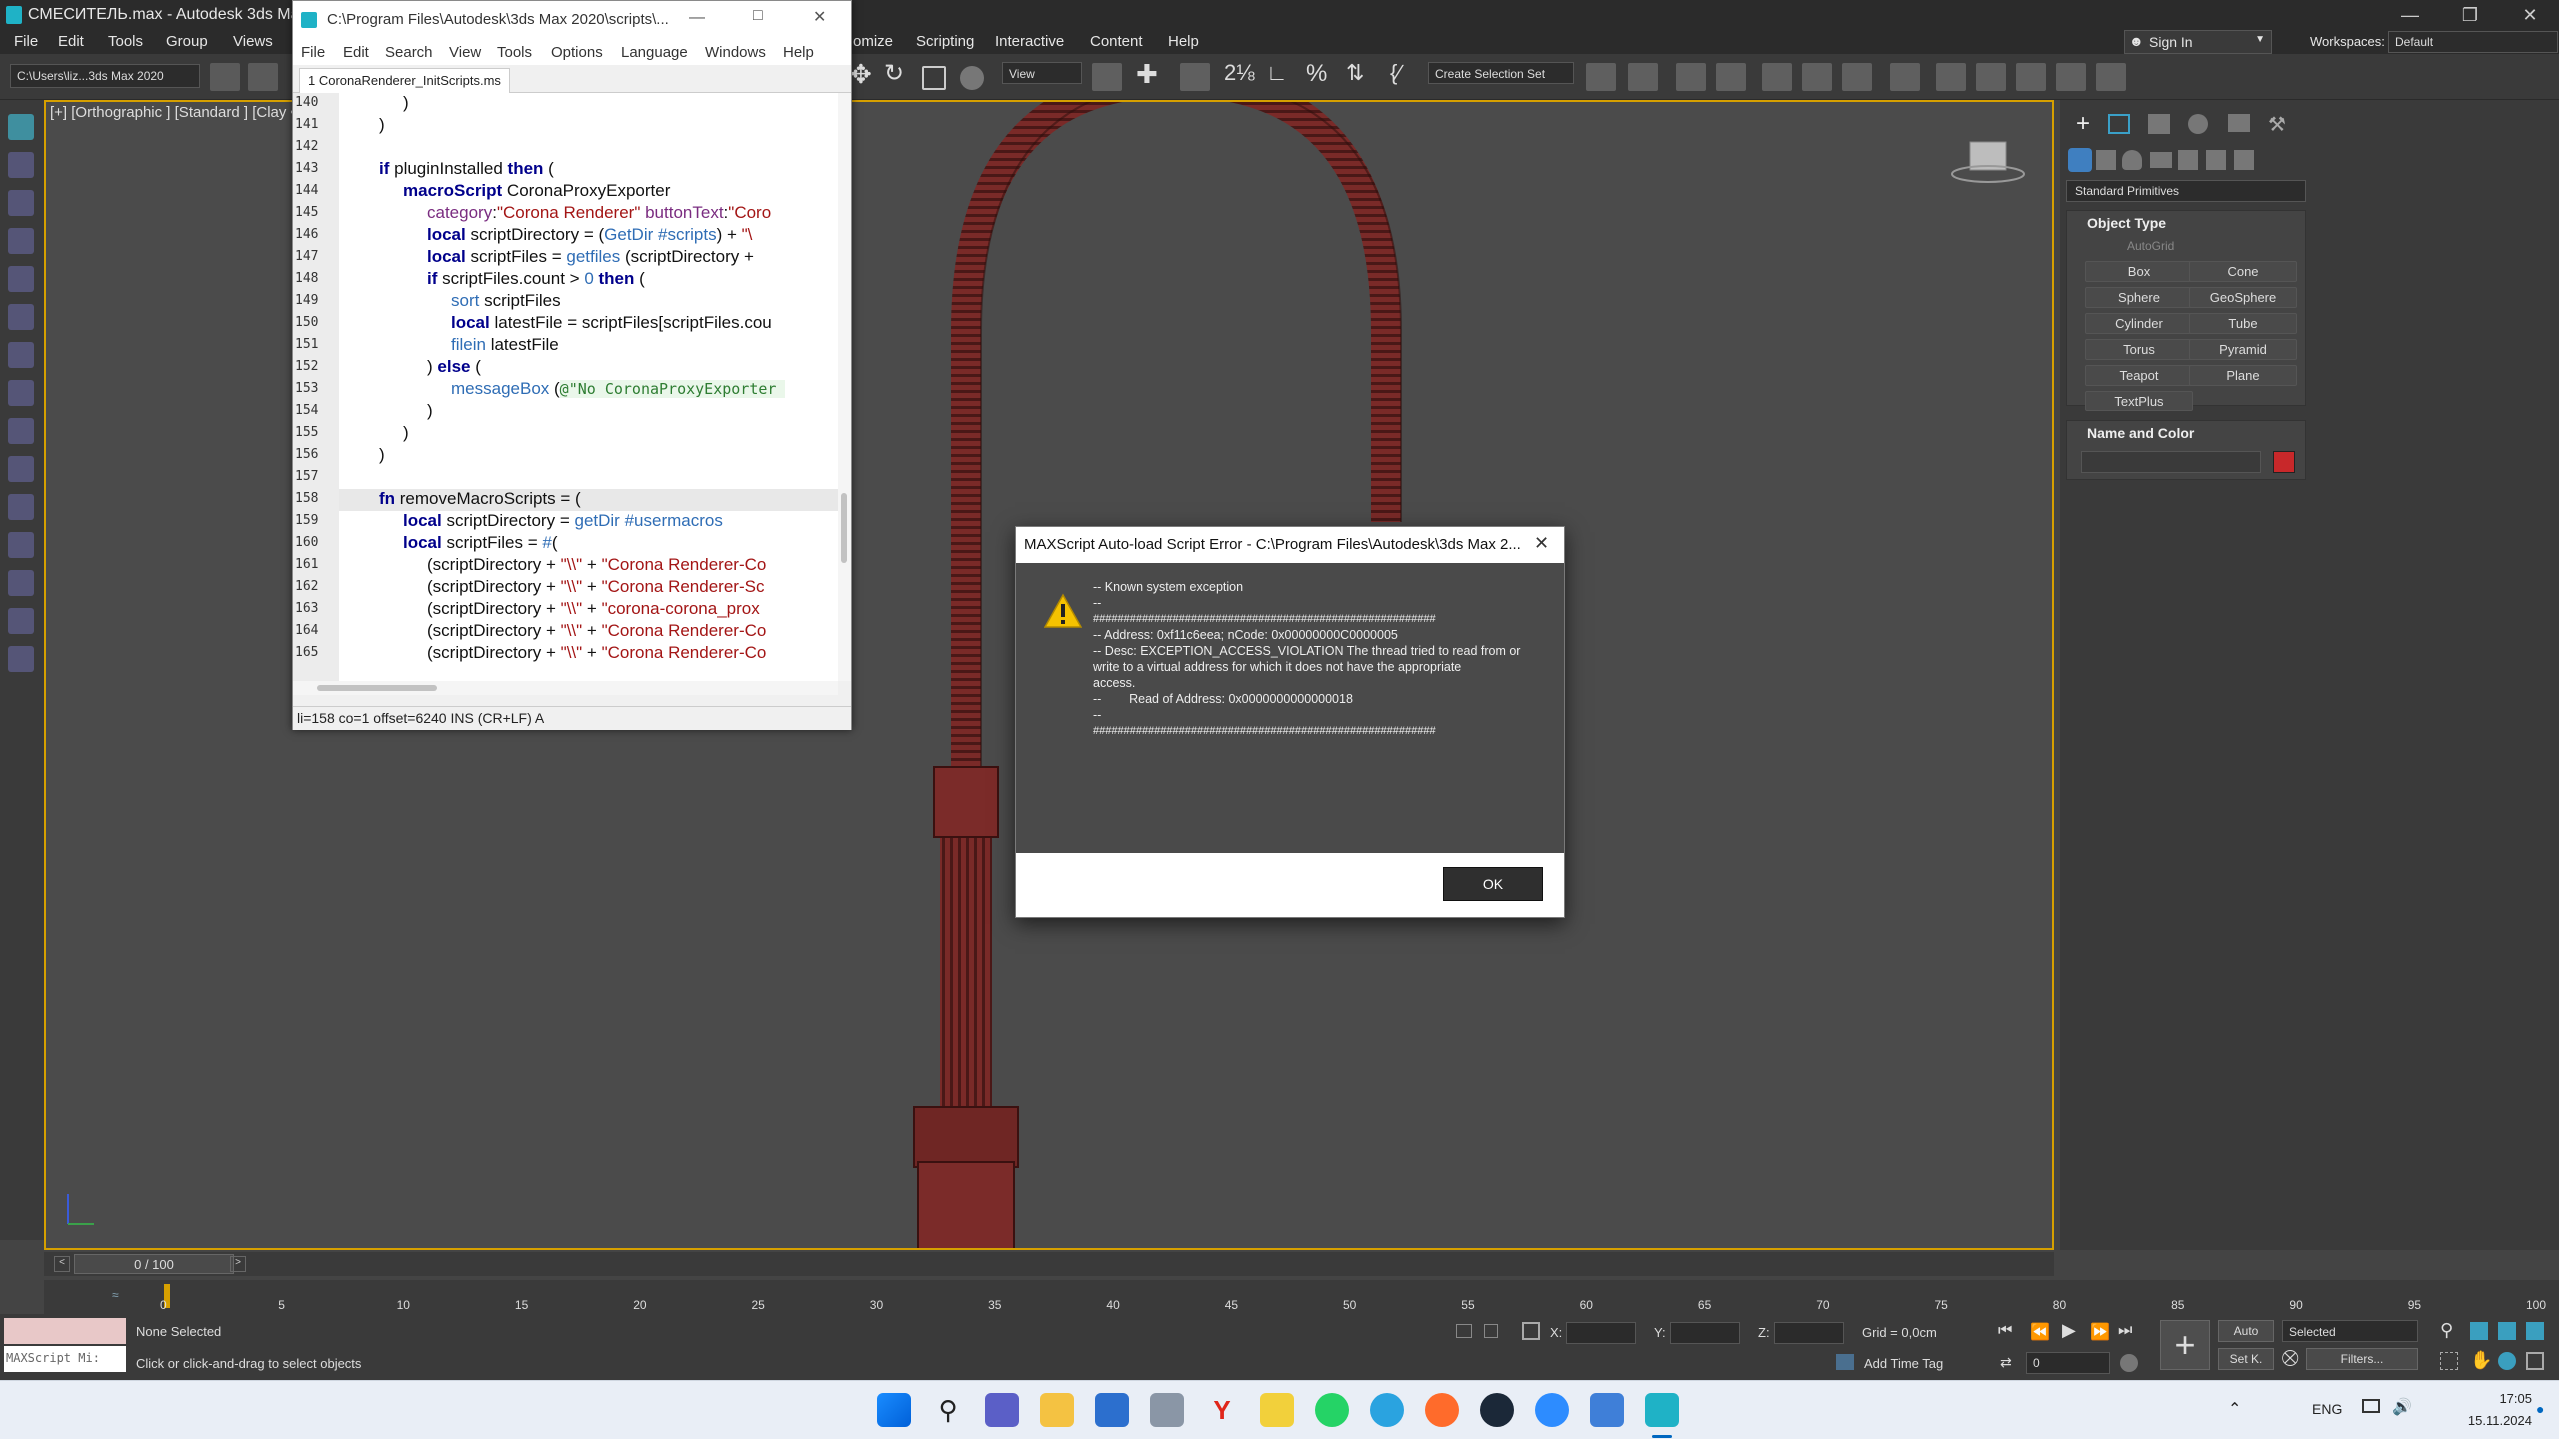 Image resolution: width=2559 pixels, height=1439 pixels. What do you see at coordinates (1607, 1410) in the screenshot?
I see `paint-icon` at bounding box center [1607, 1410].